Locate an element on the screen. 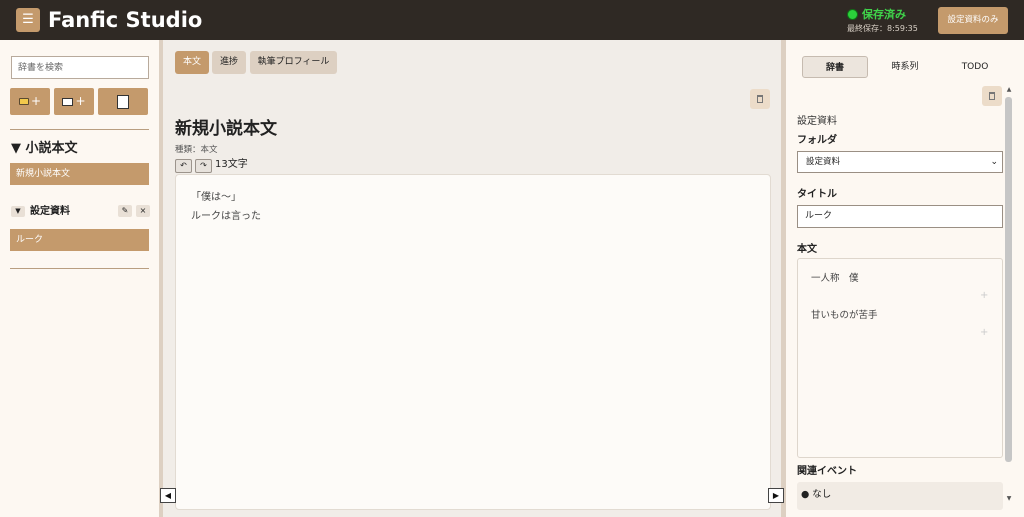 The width and height of the screenshot is (1024, 517). folder-select: 設定資料 ⌄ is located at coordinates (900, 162).